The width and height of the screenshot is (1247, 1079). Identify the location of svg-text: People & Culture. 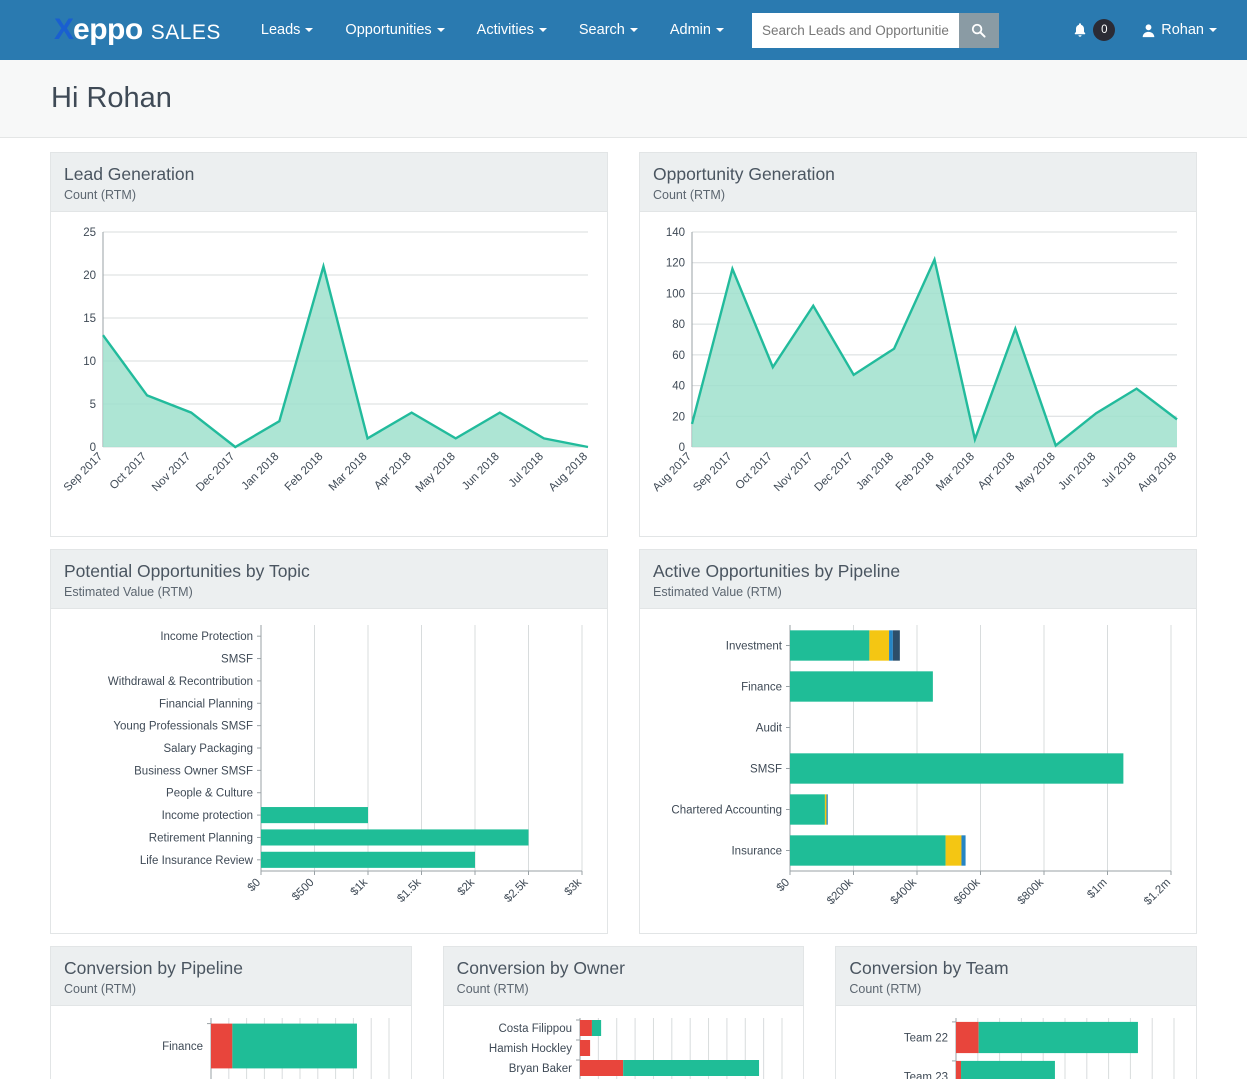
(209, 793).